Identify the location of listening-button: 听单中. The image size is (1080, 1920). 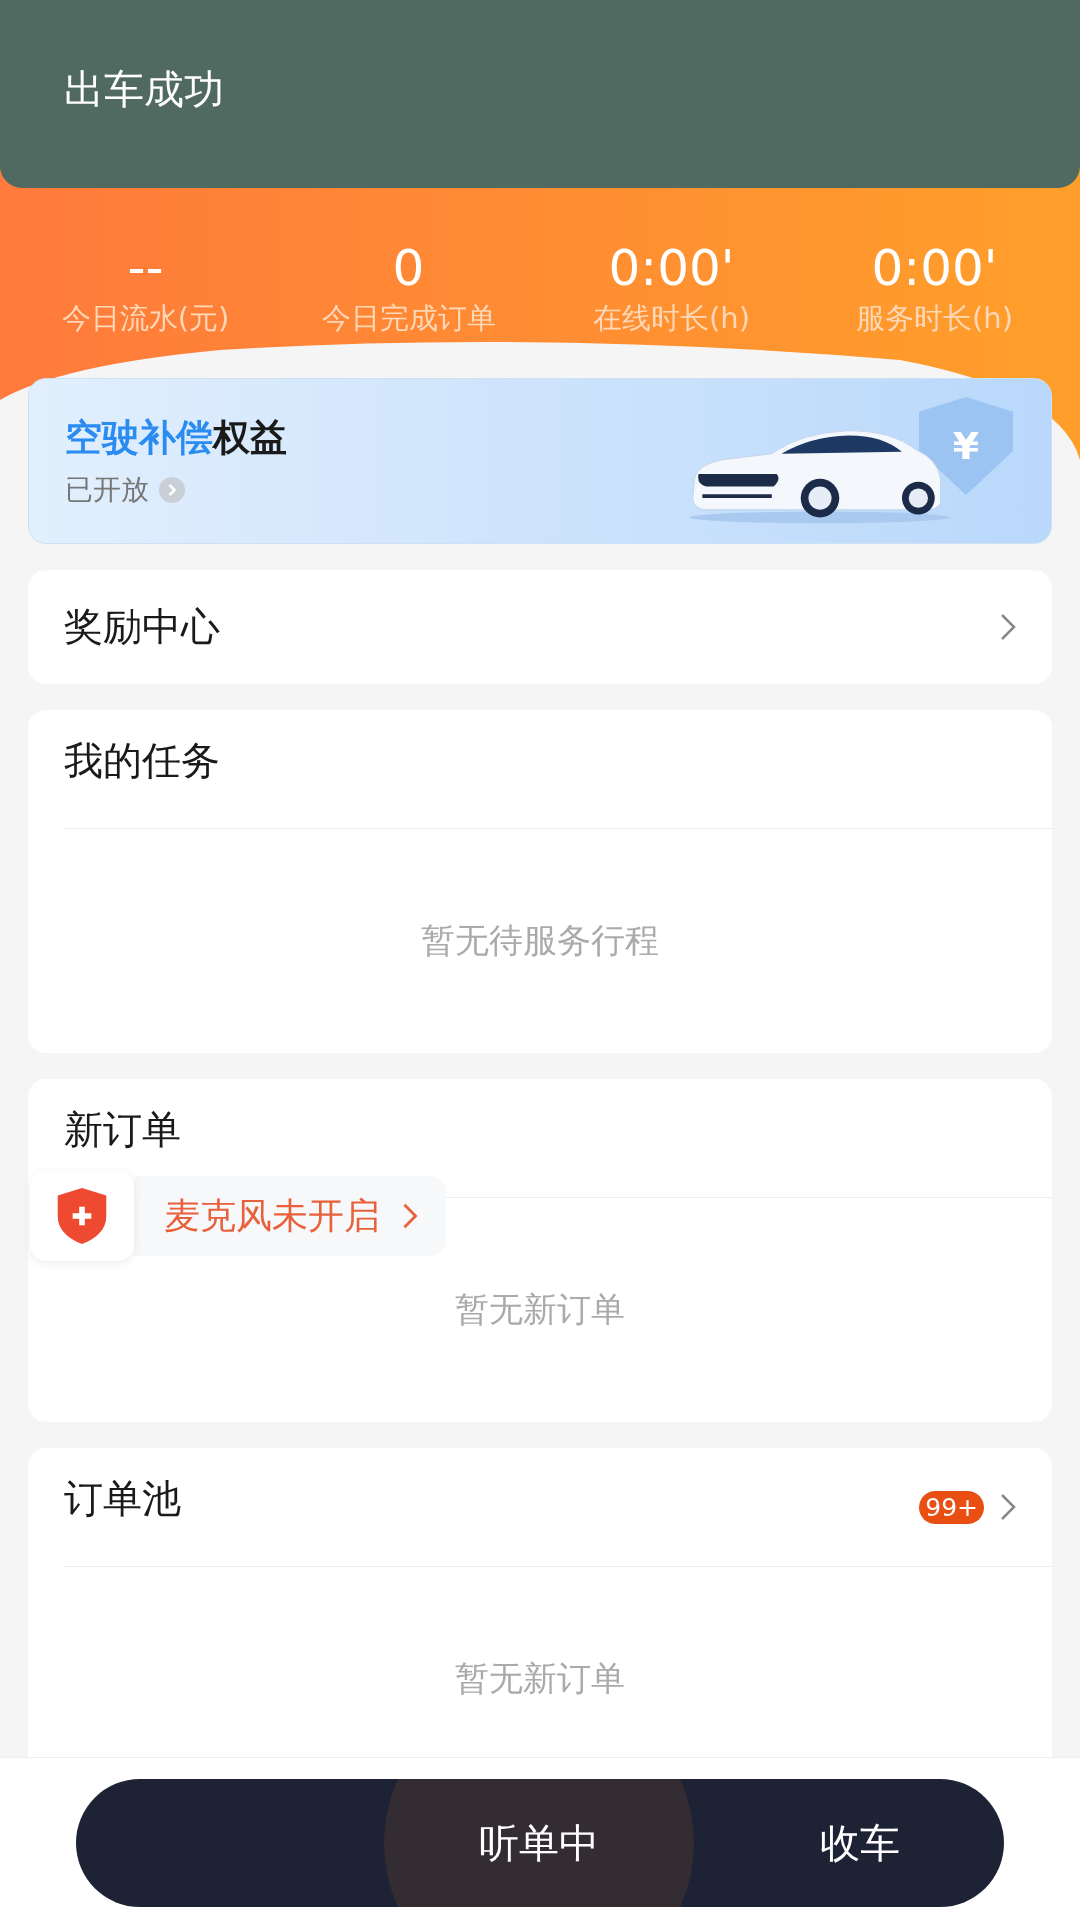
(539, 1843).